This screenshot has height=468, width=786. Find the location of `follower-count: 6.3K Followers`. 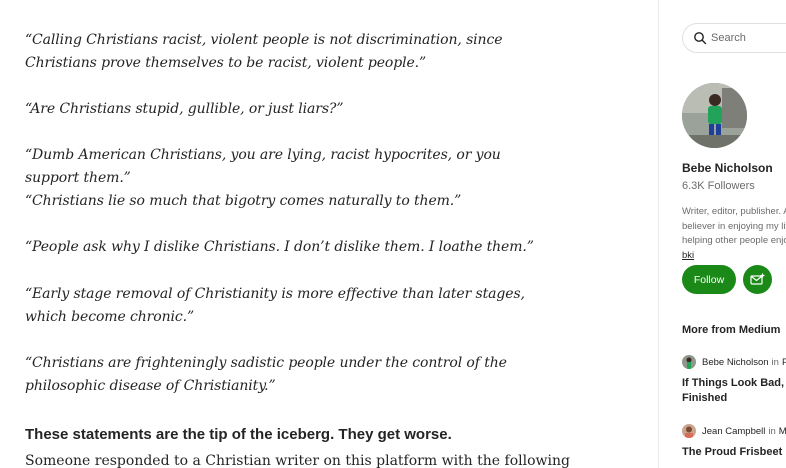

follower-count: 6.3K Followers is located at coordinates (718, 186).